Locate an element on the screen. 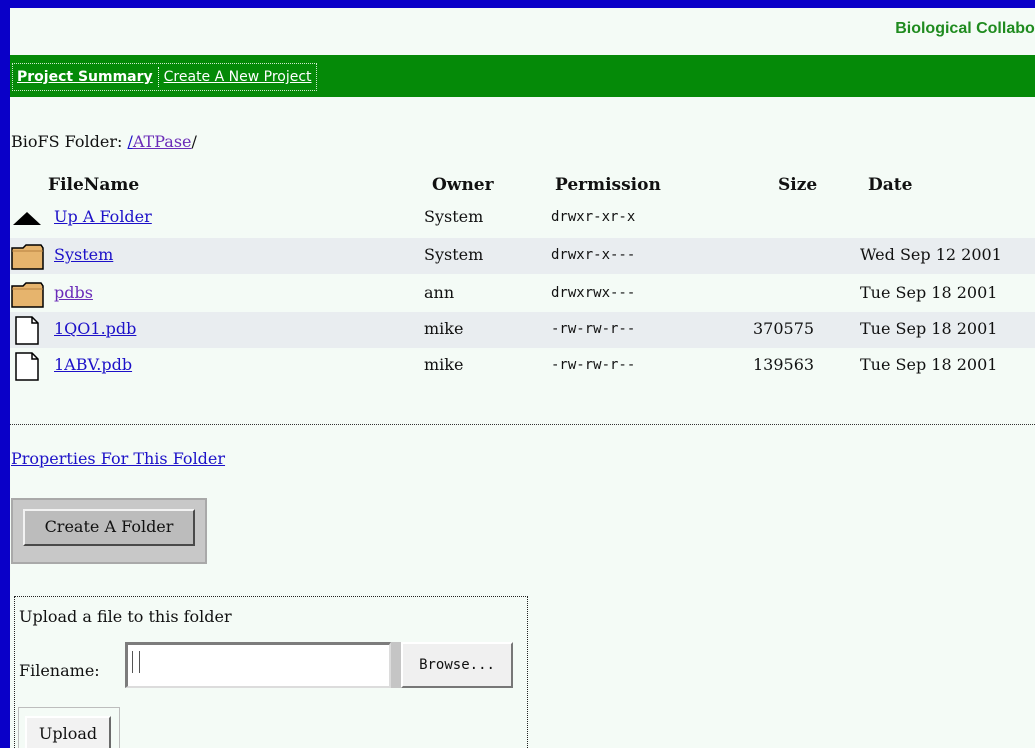 Image resolution: width=1035 pixels, height=748 pixels. file-link: 1QO1.pdb is located at coordinates (95, 328).